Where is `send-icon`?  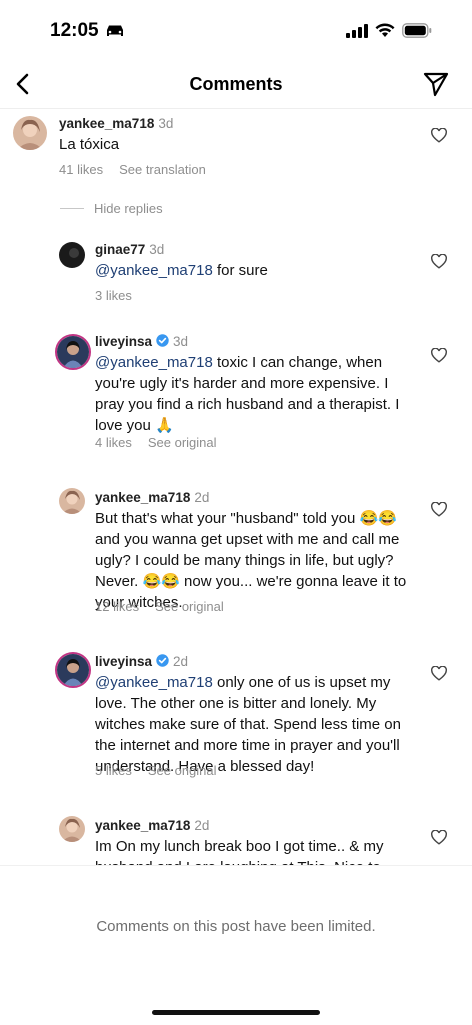
send-icon is located at coordinates (436, 84).